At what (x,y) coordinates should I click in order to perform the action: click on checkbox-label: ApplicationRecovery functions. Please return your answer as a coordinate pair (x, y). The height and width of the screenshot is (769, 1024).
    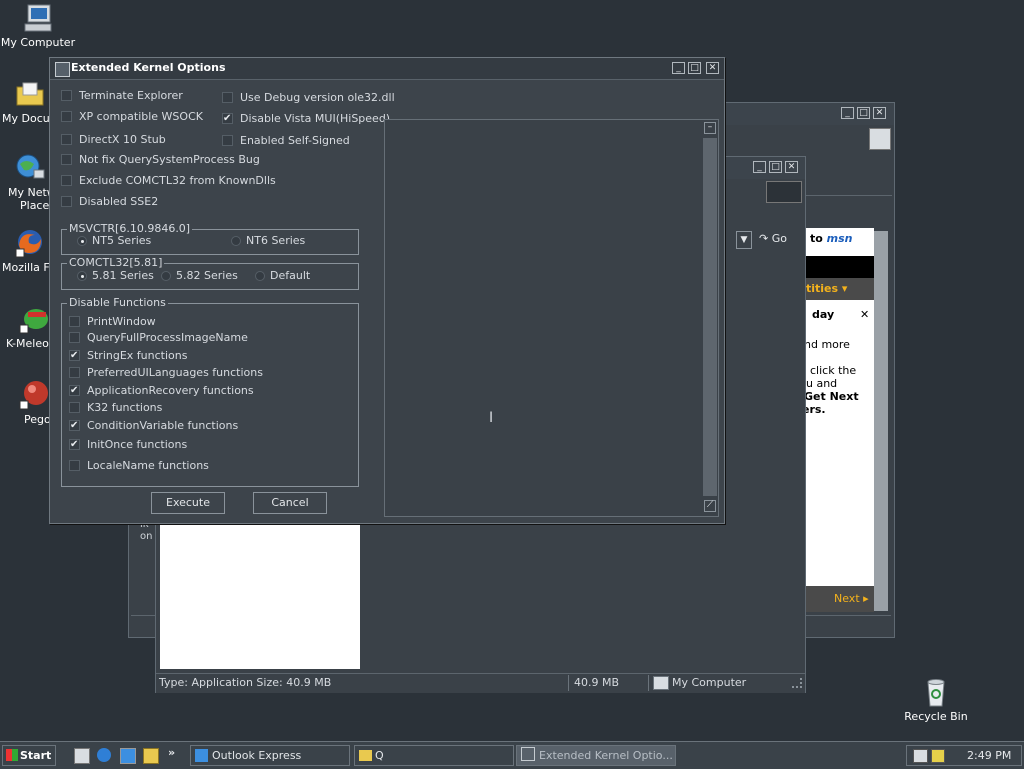
    Looking at the image, I should click on (170, 390).